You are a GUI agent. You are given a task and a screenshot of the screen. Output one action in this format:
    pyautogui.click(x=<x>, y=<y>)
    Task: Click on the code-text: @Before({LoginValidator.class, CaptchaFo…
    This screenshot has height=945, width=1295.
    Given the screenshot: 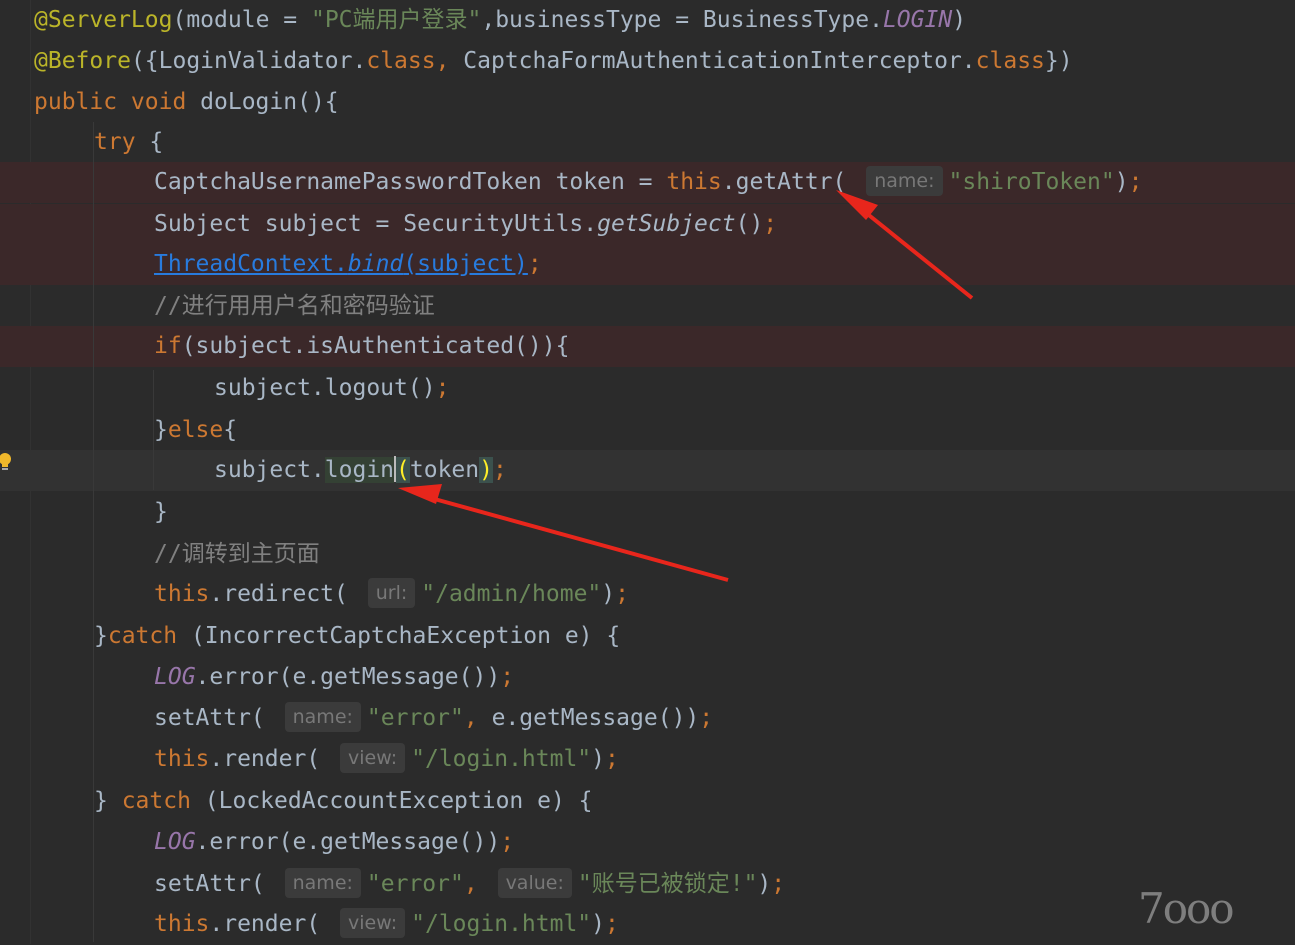 What is the action you would take?
    pyautogui.click(x=553, y=61)
    